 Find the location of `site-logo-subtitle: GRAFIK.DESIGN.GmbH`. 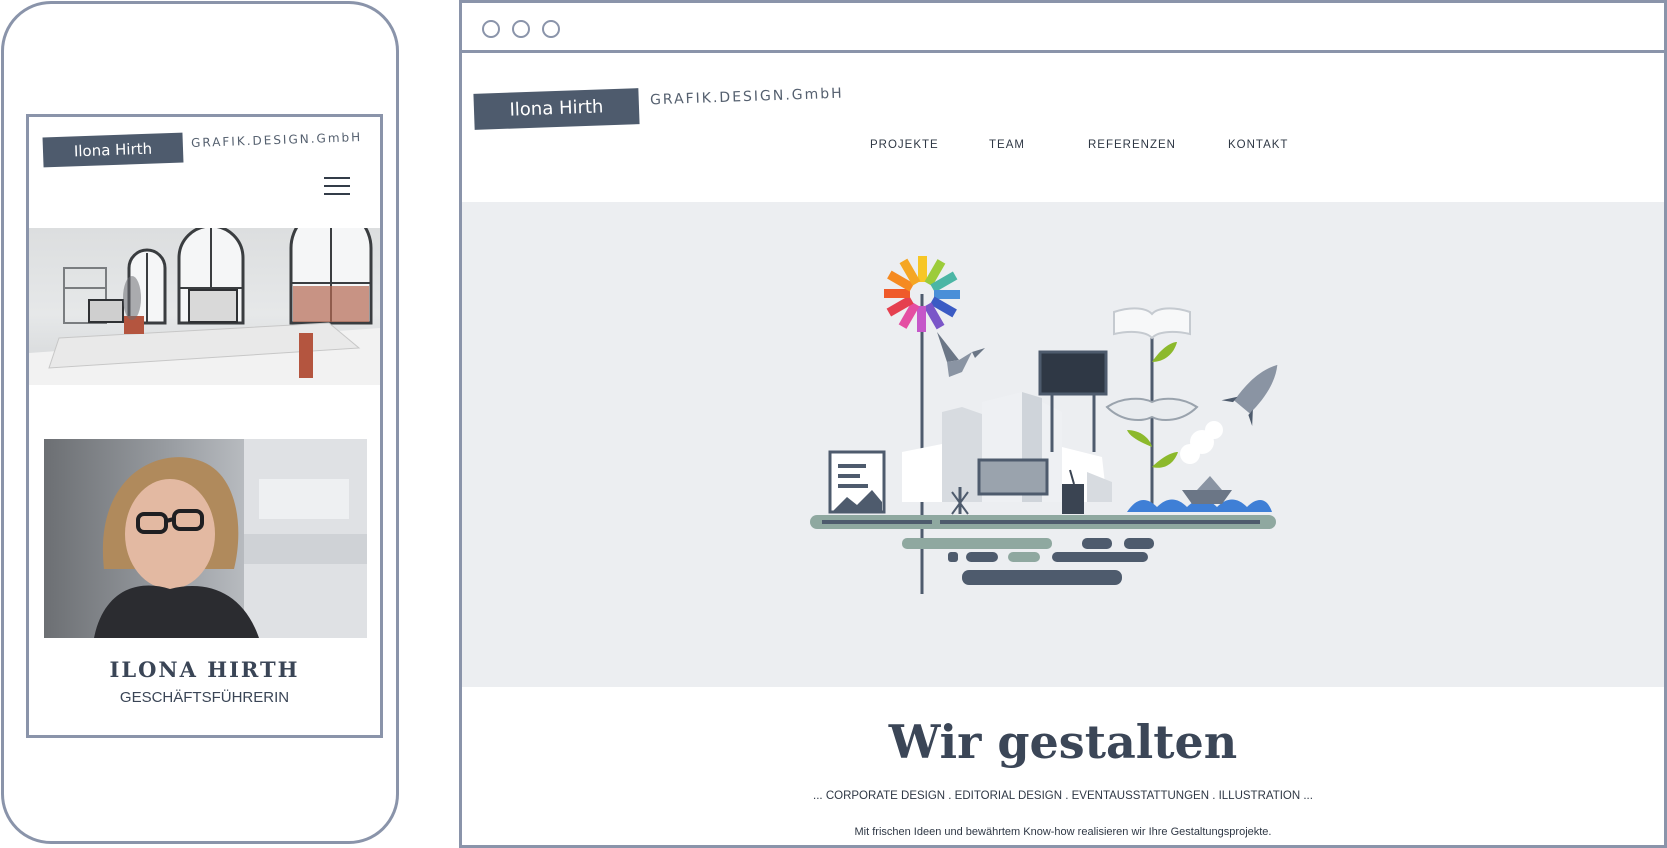

site-logo-subtitle: GRAFIK.DESIGN.GmbH is located at coordinates (746, 97).